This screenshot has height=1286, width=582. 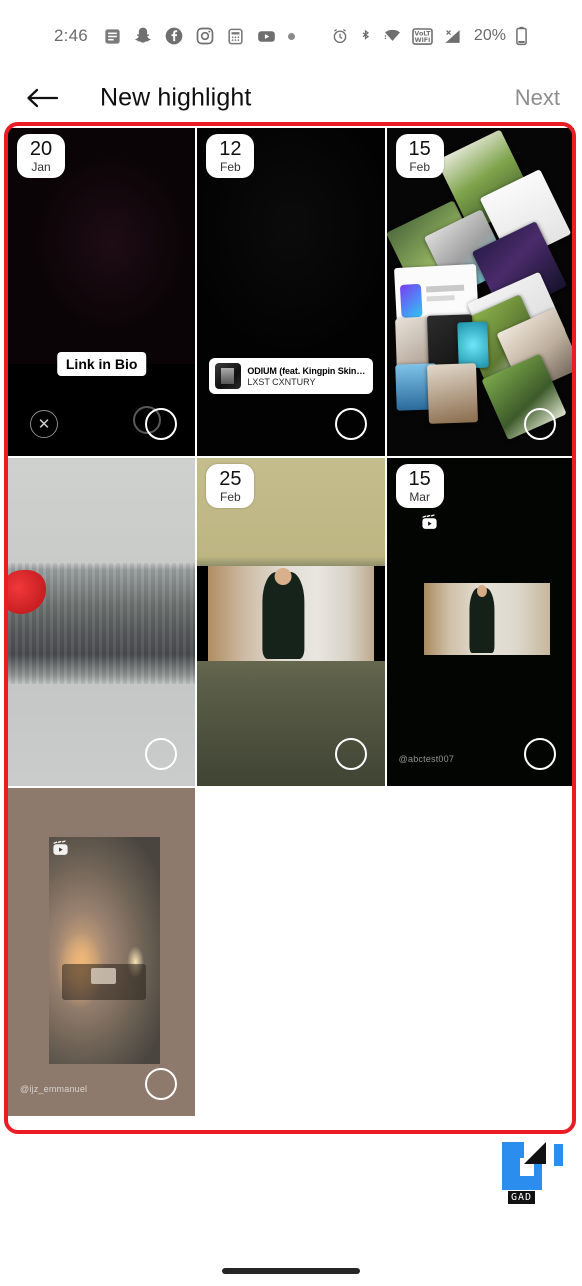 I want to click on date-month: Jan, so click(x=41, y=167).